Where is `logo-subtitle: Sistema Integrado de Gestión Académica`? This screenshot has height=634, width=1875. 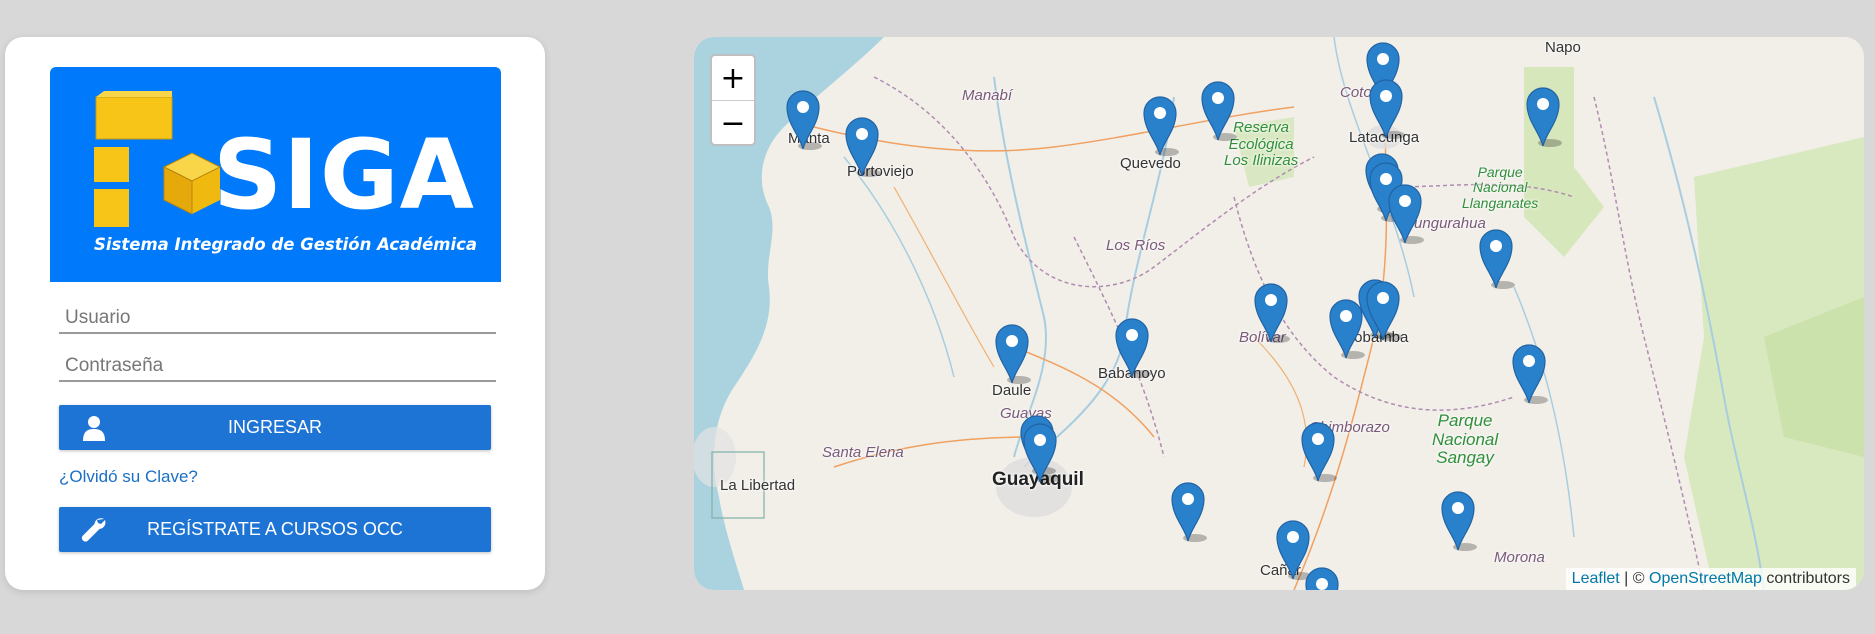
logo-subtitle: Sistema Integrado de Gestión Académica is located at coordinates (286, 244).